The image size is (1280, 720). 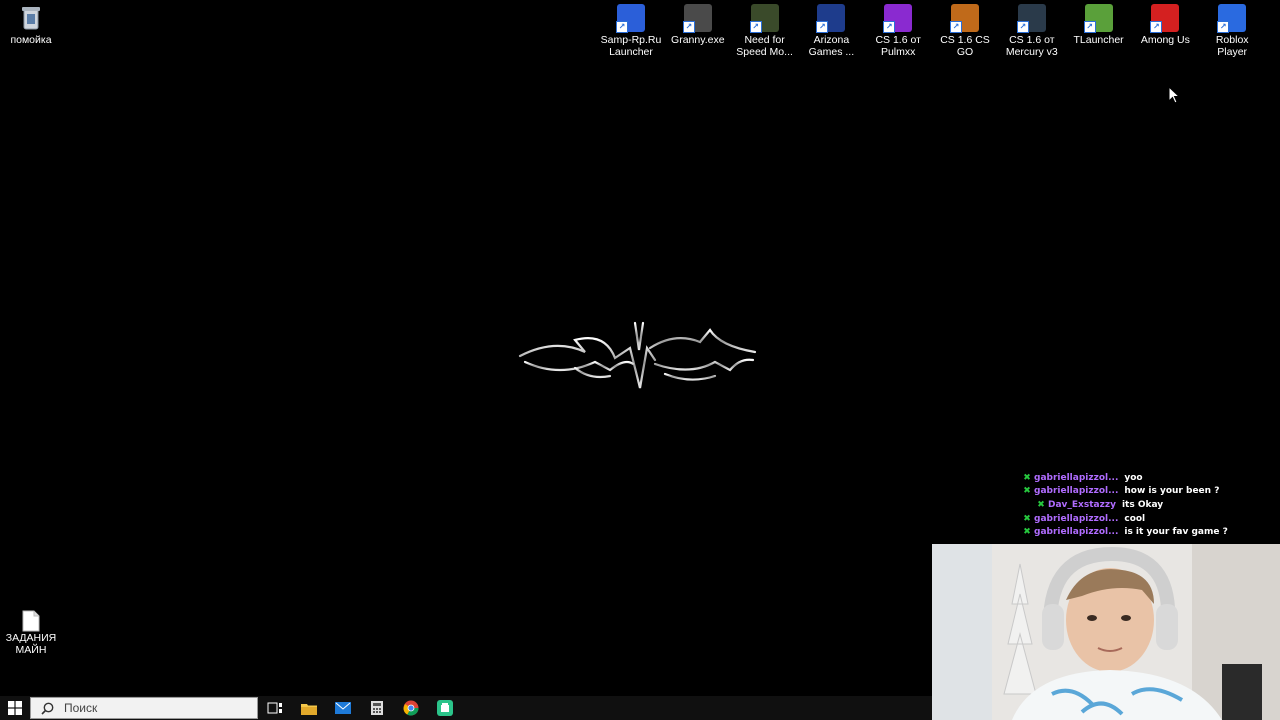 I want to click on document-icon, so click(x=31, y=621).